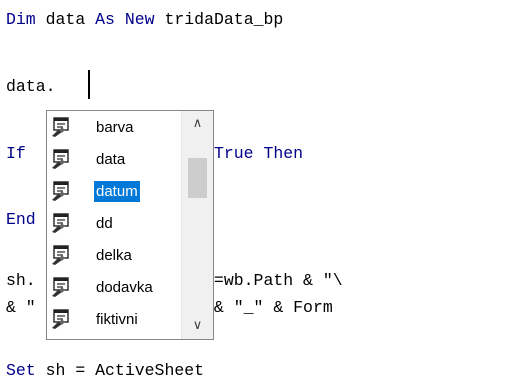  I want to click on autocomplete-scrollbar: ∧ ∨, so click(197, 225).